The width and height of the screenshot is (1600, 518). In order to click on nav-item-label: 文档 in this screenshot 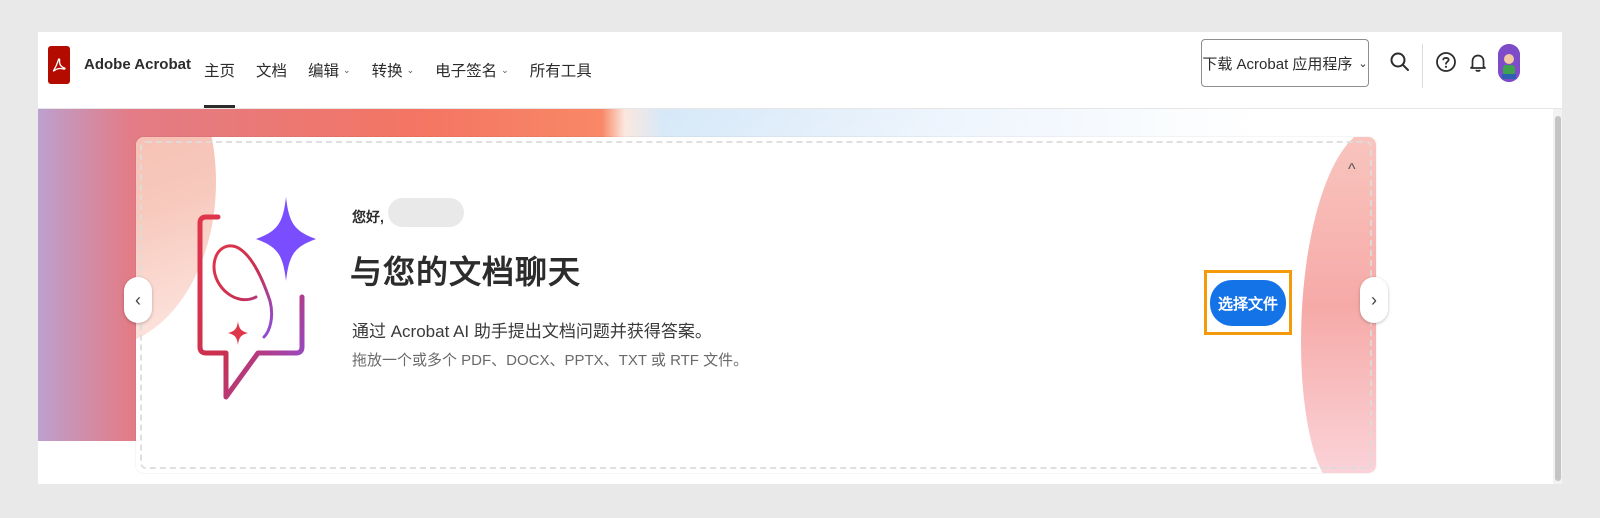, I will do `click(272, 71)`.